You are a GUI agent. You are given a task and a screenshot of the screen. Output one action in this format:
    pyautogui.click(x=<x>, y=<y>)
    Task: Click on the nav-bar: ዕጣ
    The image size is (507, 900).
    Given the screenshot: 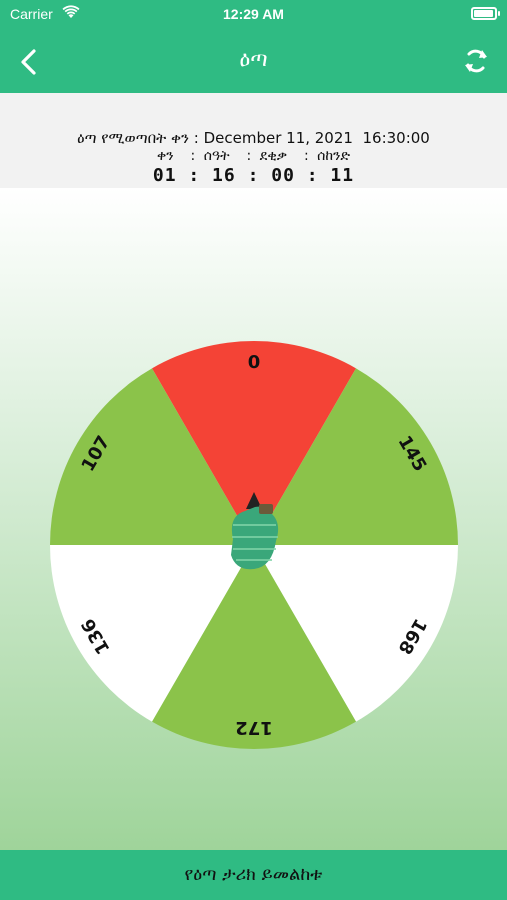 What is the action you would take?
    pyautogui.click(x=253, y=61)
    